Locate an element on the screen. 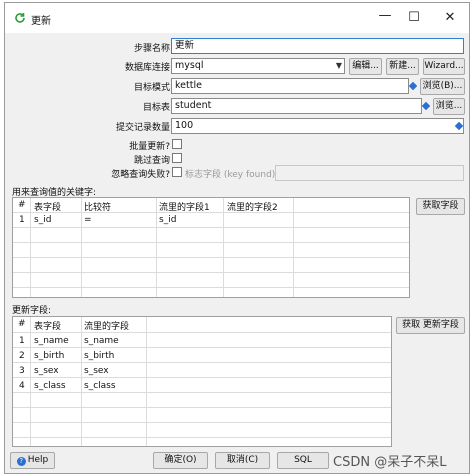 The height and width of the screenshot is (476, 474). minimize-button: — is located at coordinates (385, 16).